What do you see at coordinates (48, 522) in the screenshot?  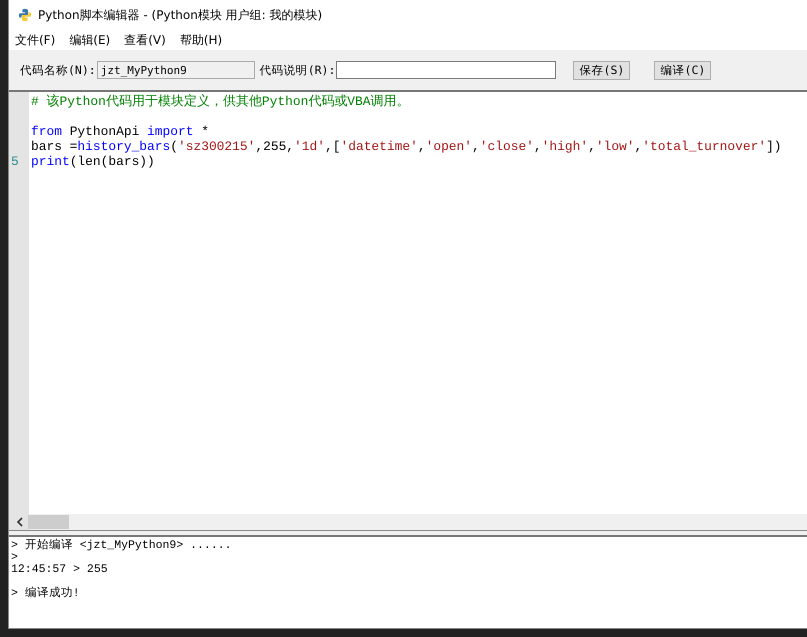 I see `scrollbar-thumb` at bounding box center [48, 522].